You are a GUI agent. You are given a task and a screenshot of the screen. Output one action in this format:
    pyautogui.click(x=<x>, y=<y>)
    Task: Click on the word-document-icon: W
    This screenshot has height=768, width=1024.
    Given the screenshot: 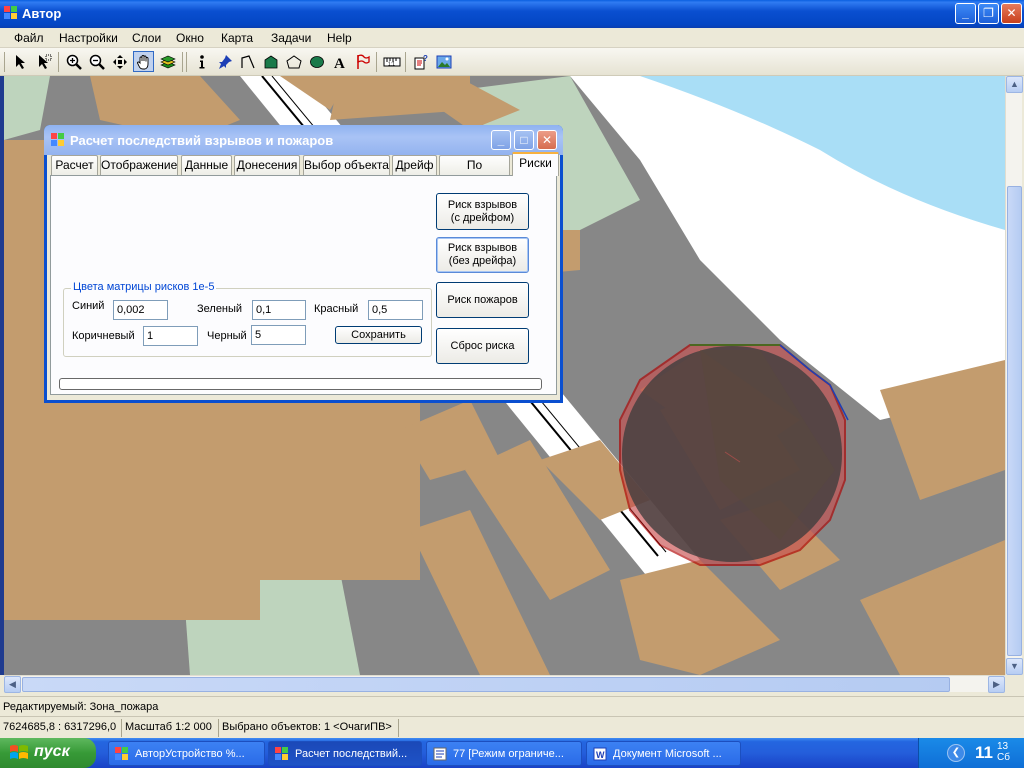 What is the action you would take?
    pyautogui.click(x=600, y=754)
    